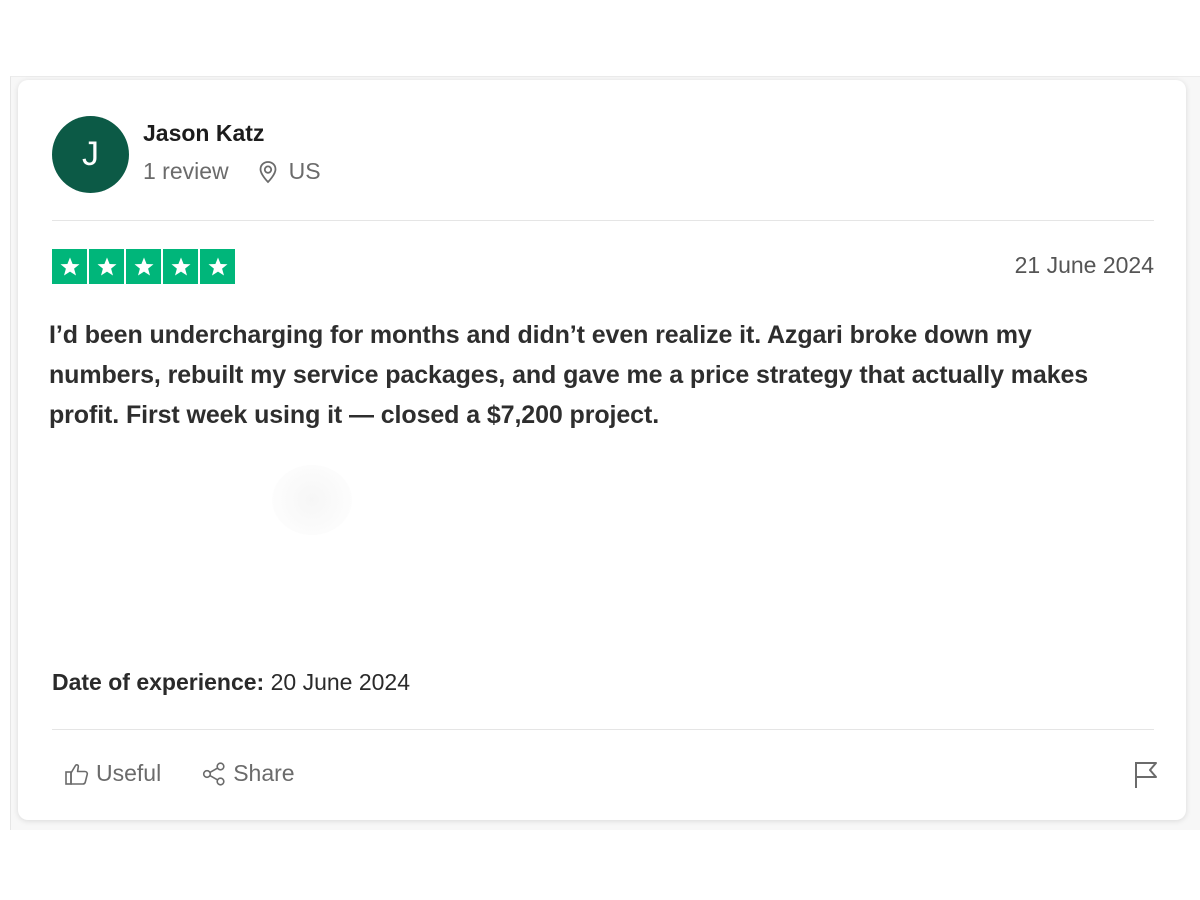 The image size is (1200, 900). I want to click on useful-button: Useful, so click(112, 773).